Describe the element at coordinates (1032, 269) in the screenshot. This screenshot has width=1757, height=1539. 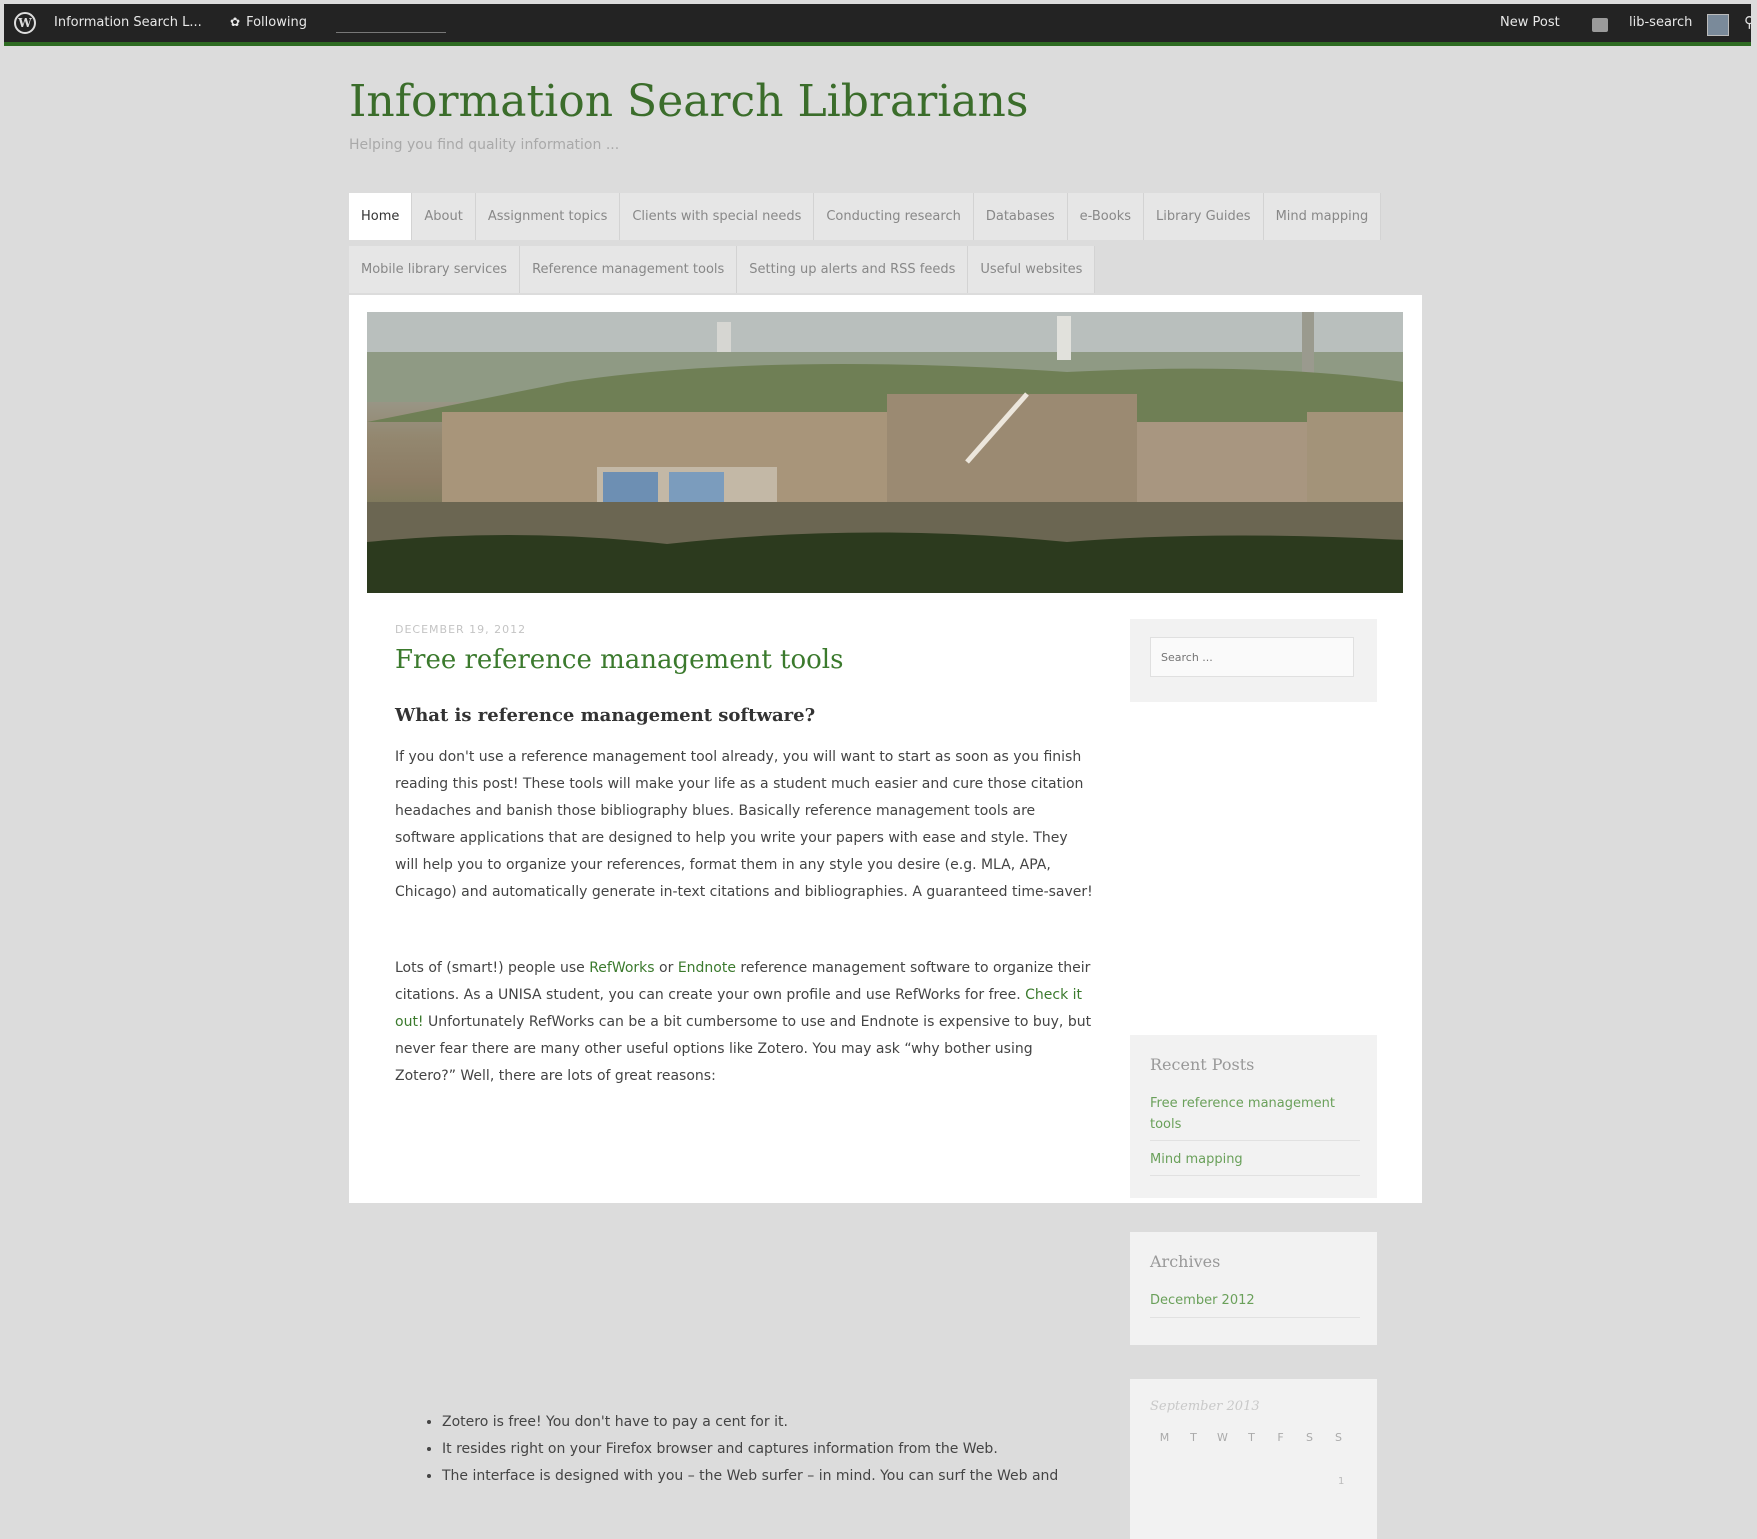
I see `nav-item-useful-websites: Useful websites` at that location.